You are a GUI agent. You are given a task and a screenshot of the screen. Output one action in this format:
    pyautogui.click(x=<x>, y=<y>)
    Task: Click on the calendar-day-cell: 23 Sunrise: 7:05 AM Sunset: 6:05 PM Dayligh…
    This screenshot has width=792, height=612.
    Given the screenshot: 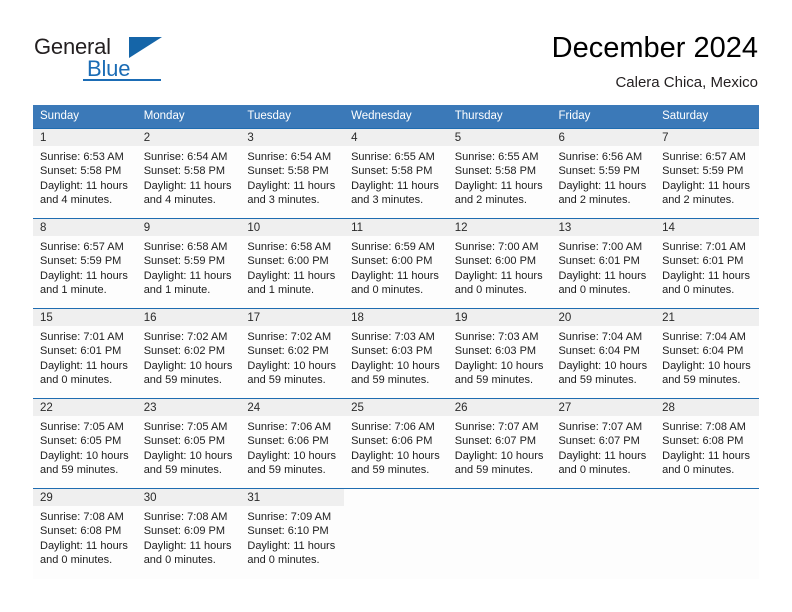 What is the action you would take?
    pyautogui.click(x=188, y=443)
    